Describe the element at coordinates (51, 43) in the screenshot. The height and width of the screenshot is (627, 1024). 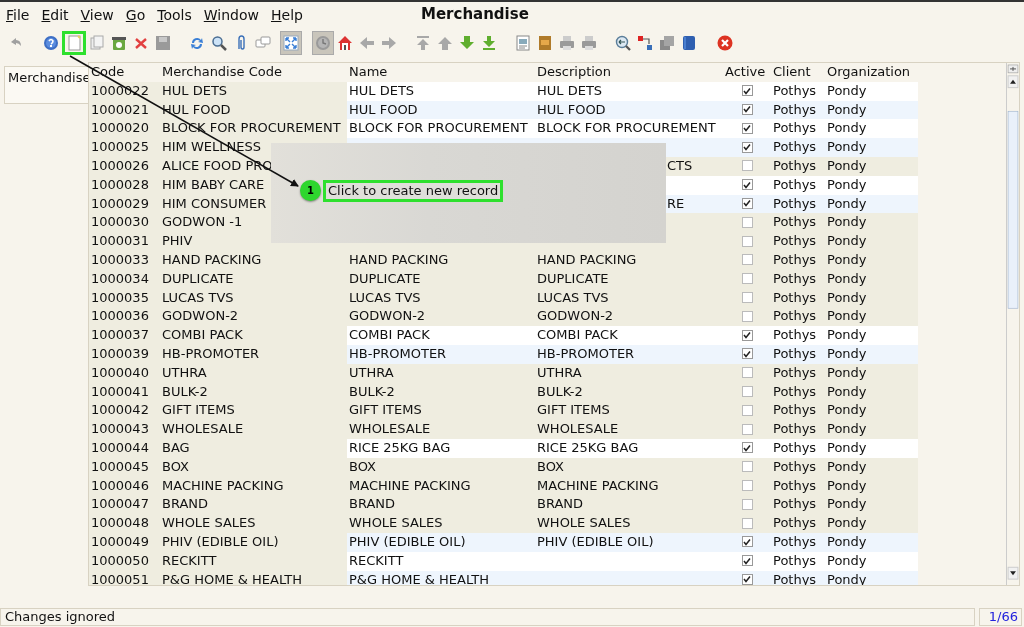
I see `help-icon` at that location.